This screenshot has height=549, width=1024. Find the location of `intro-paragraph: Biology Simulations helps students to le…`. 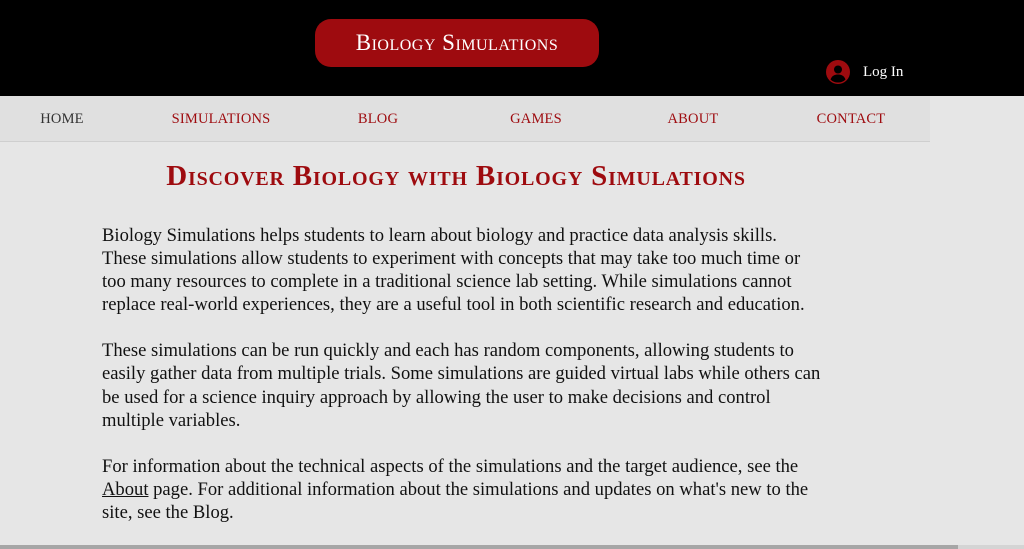

intro-paragraph: Biology Simulations helps students to le… is located at coordinates (453, 270).